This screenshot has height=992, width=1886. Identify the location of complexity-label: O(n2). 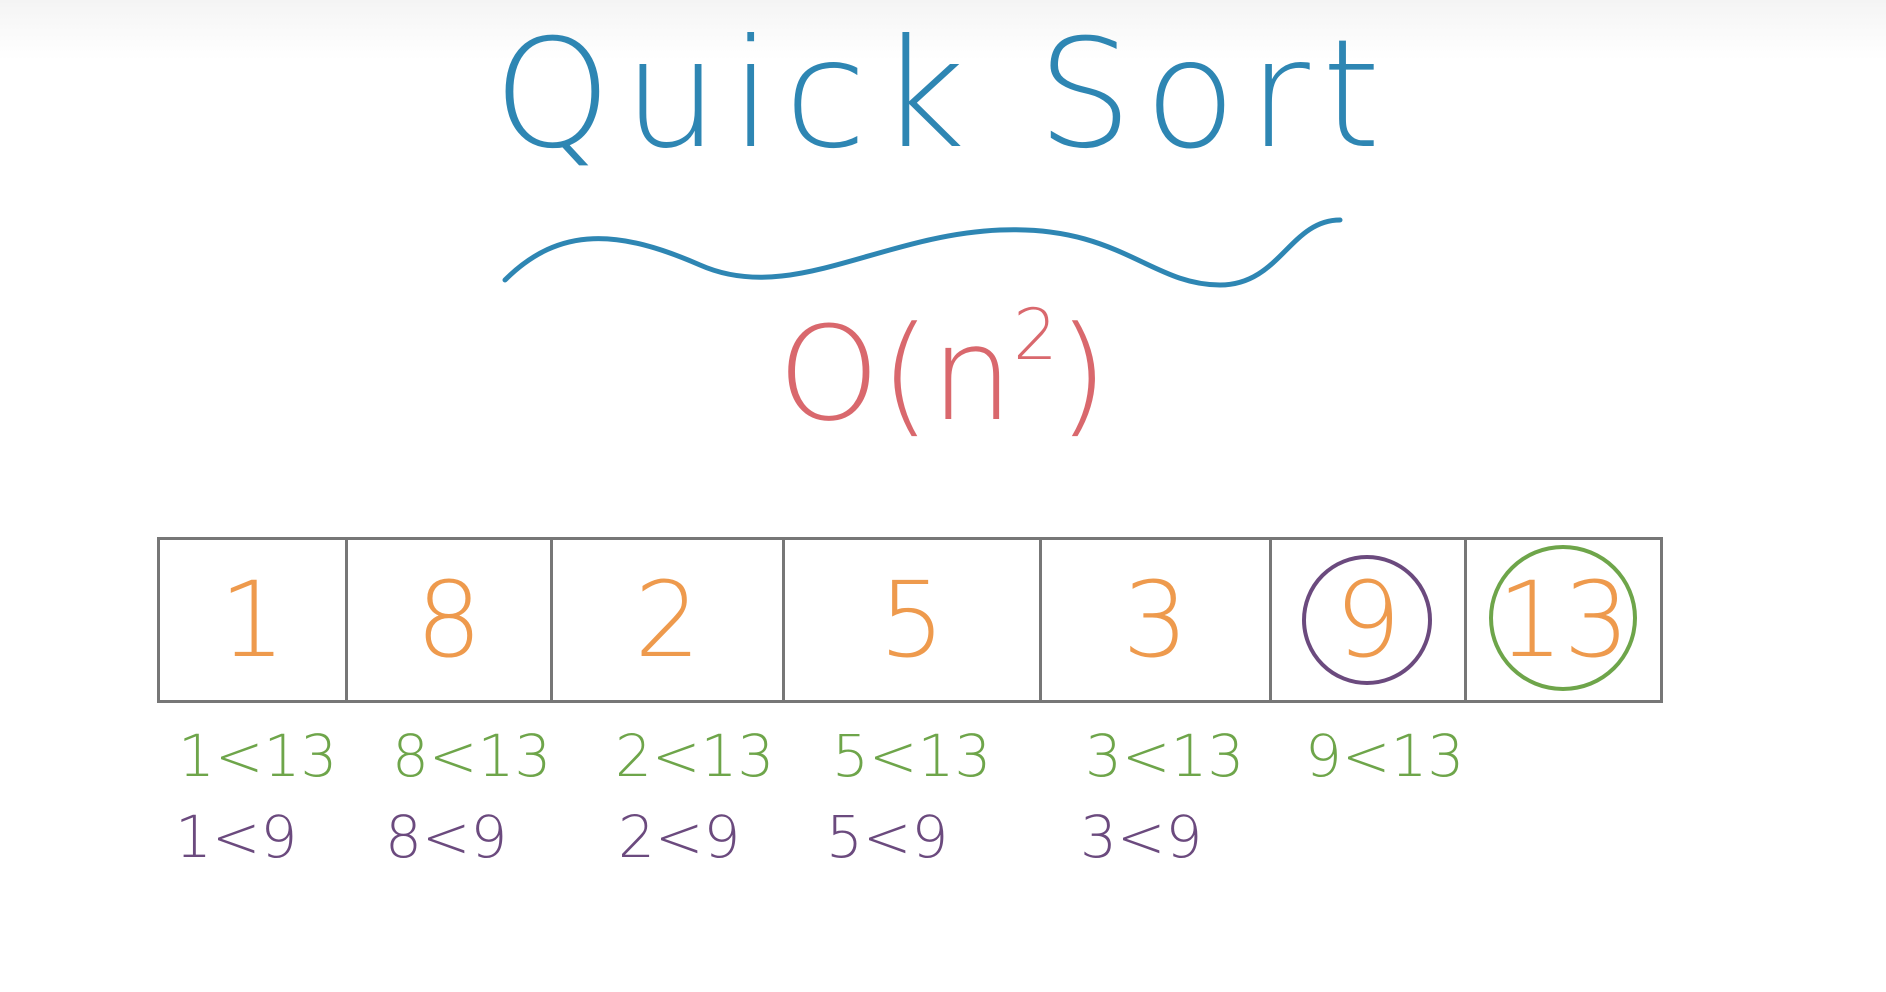
(943, 369).